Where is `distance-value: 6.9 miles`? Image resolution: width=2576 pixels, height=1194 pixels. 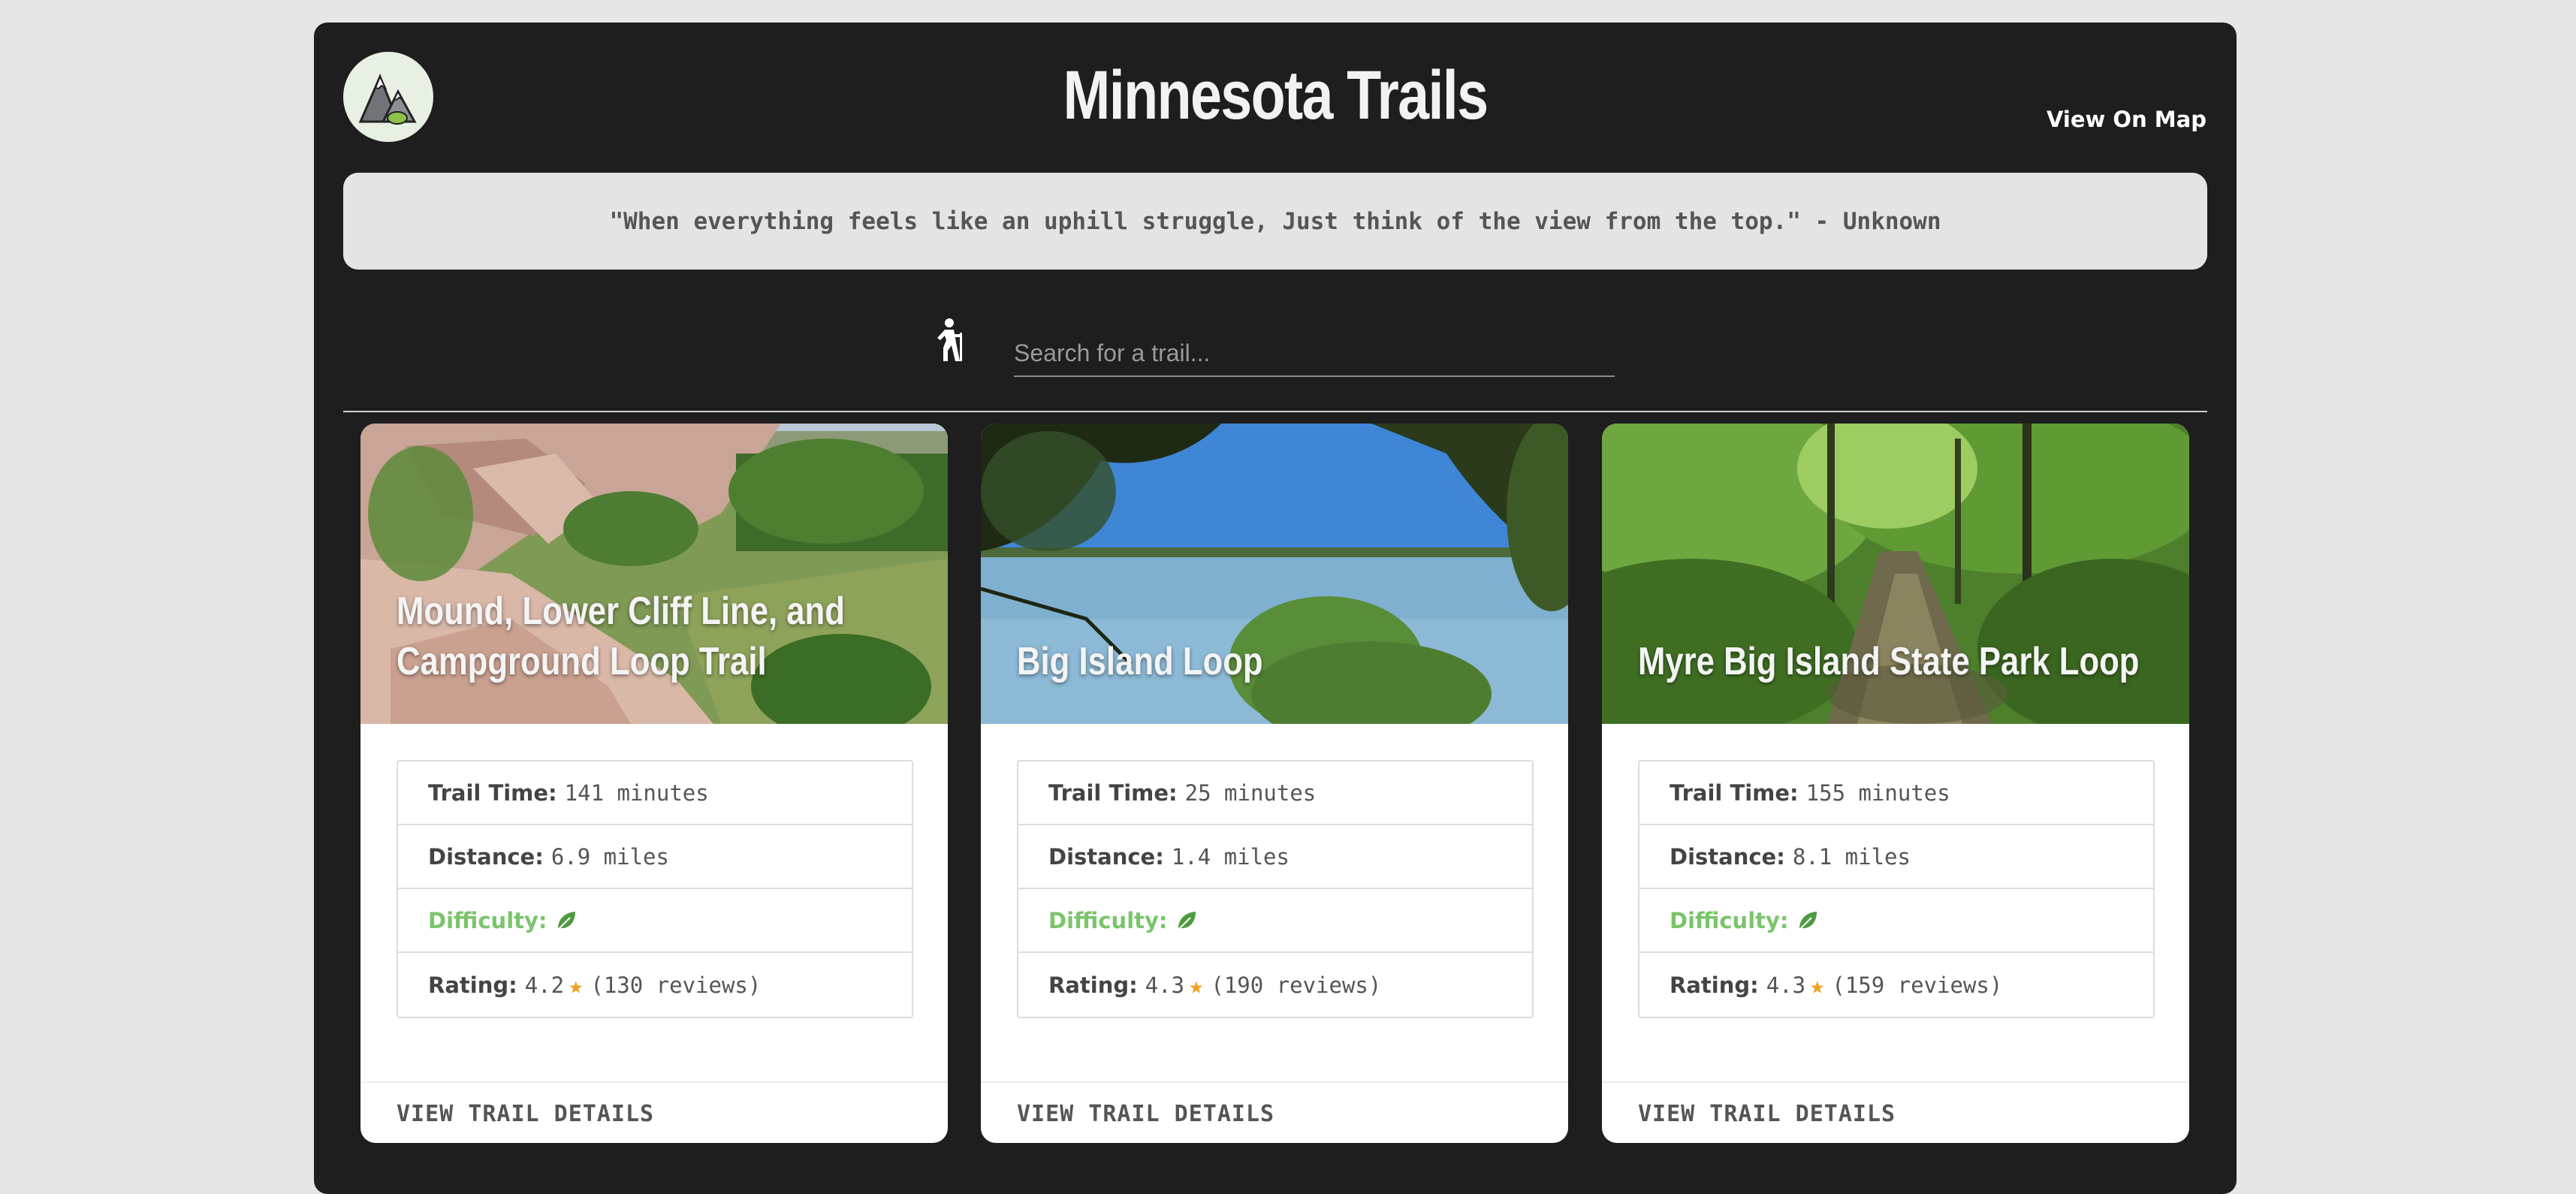 distance-value: 6.9 miles is located at coordinates (609, 857).